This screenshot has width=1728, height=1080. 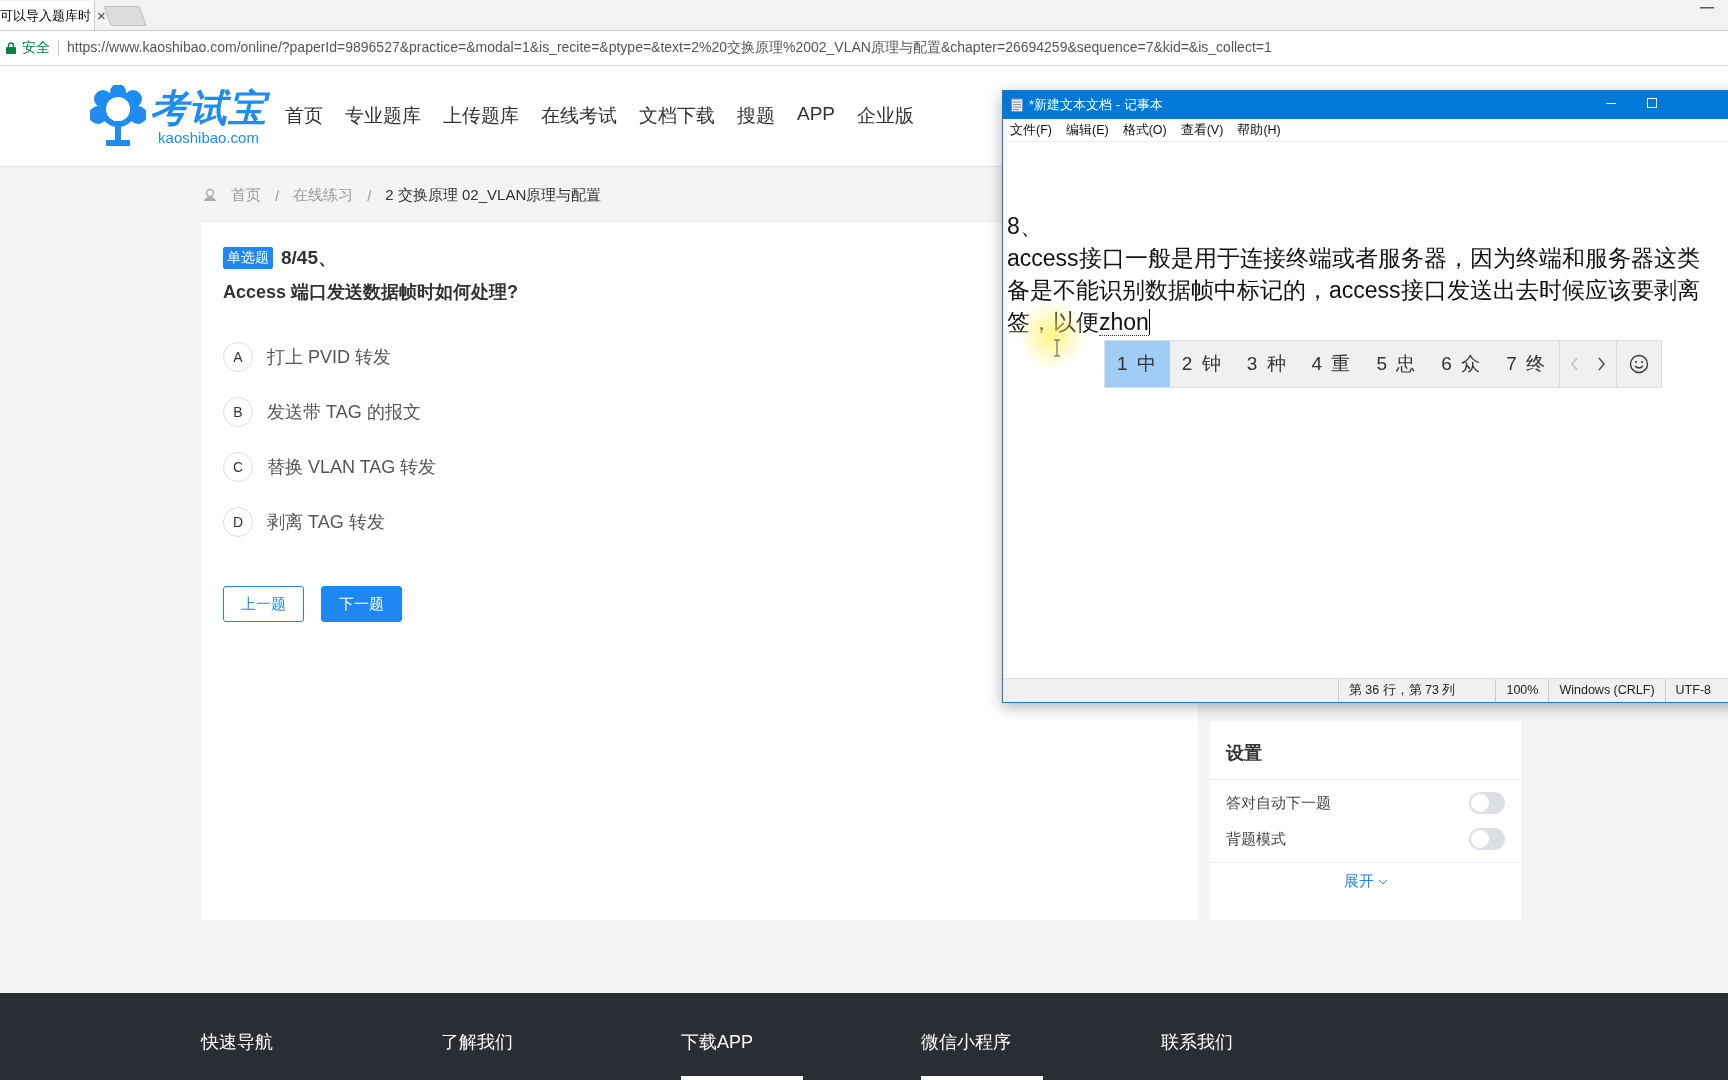 I want to click on option-text: 替换 VLAN TAG 转发, so click(x=352, y=467).